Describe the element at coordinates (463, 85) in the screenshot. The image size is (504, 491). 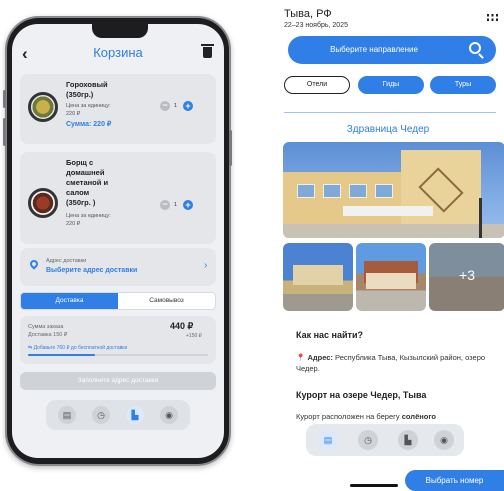
I see `filter-tours: Туры` at that location.